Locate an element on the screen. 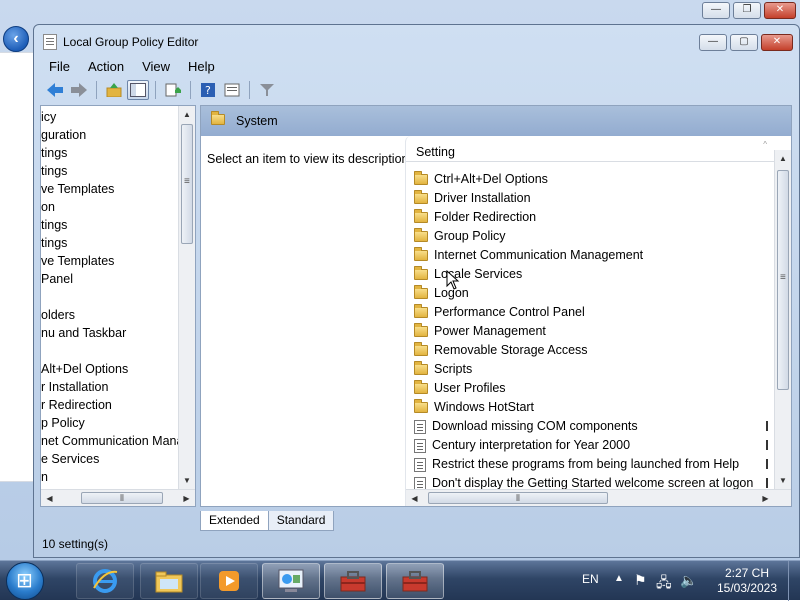 The image size is (800, 601). folder-icon is located at coordinates (421, 330).